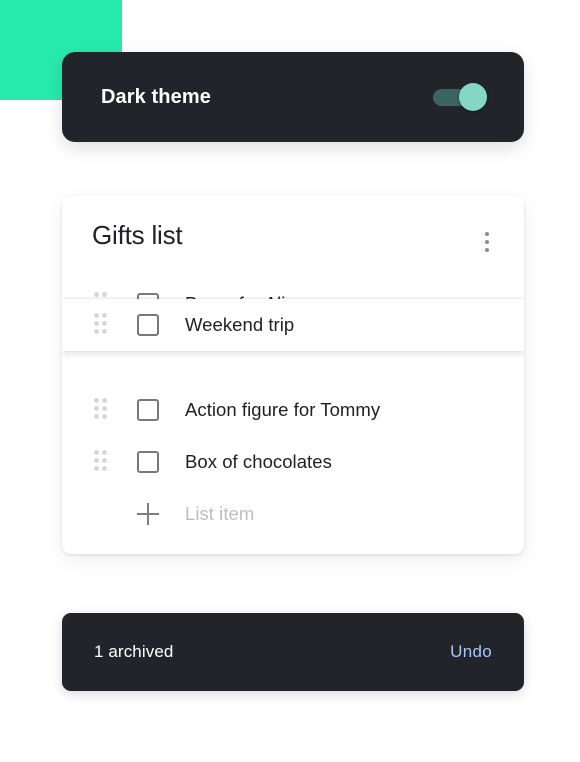  What do you see at coordinates (156, 96) in the screenshot?
I see `dark-theme-label: Dark theme` at bounding box center [156, 96].